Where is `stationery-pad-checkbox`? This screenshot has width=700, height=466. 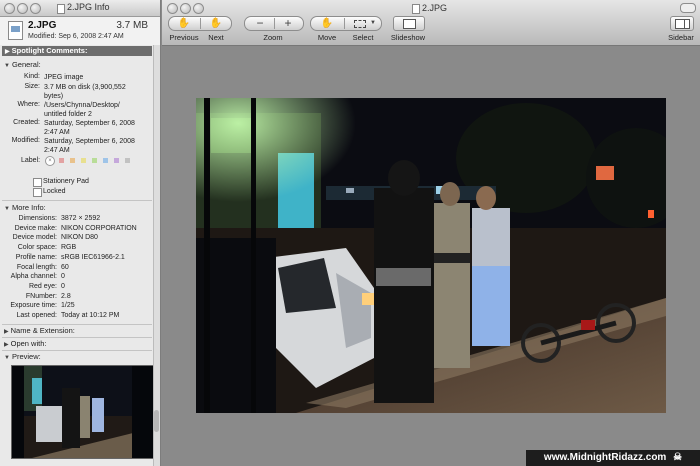 stationery-pad-checkbox is located at coordinates (37, 182).